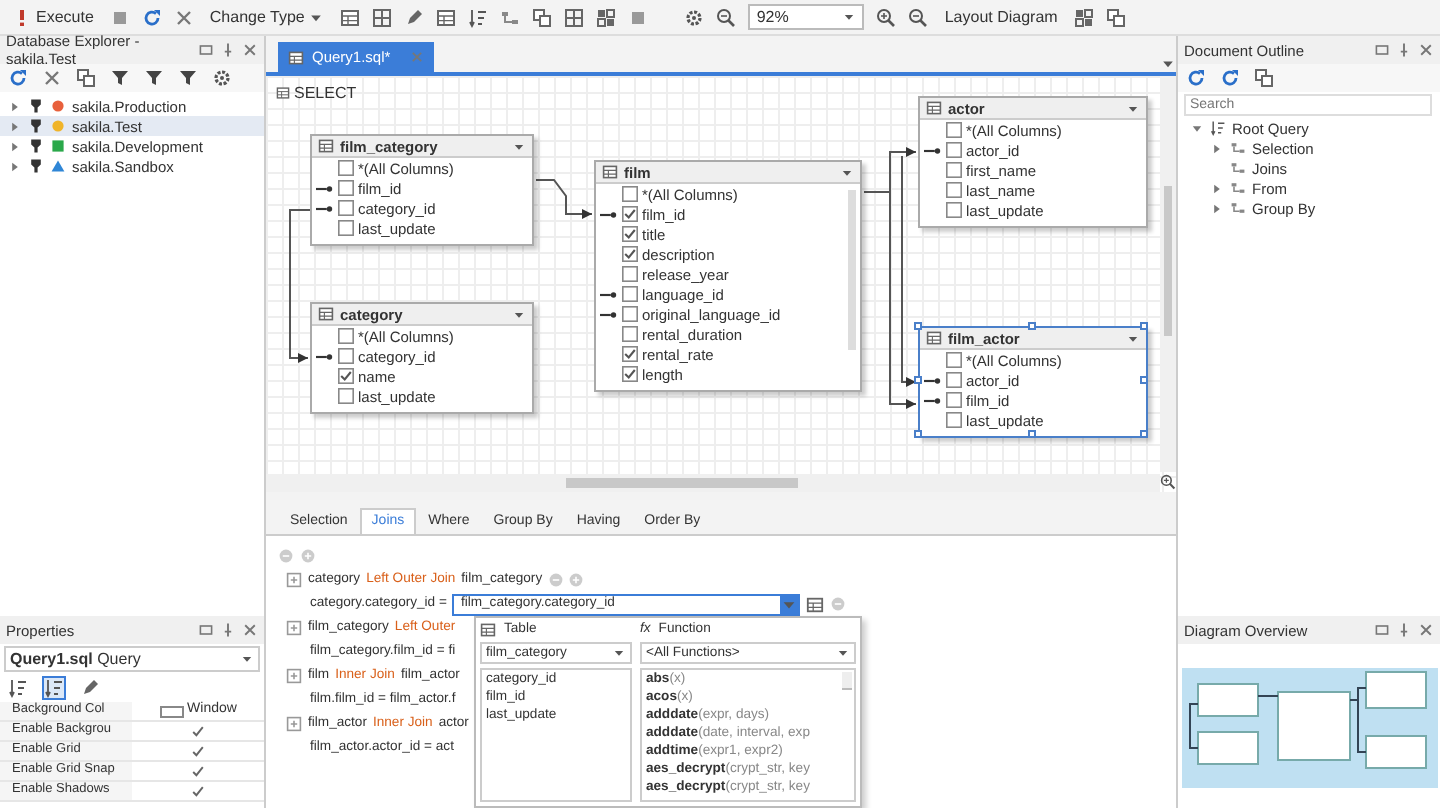 This screenshot has width=1440, height=808. Describe the element at coordinates (414, 17) in the screenshot. I see `pen-icon` at that location.